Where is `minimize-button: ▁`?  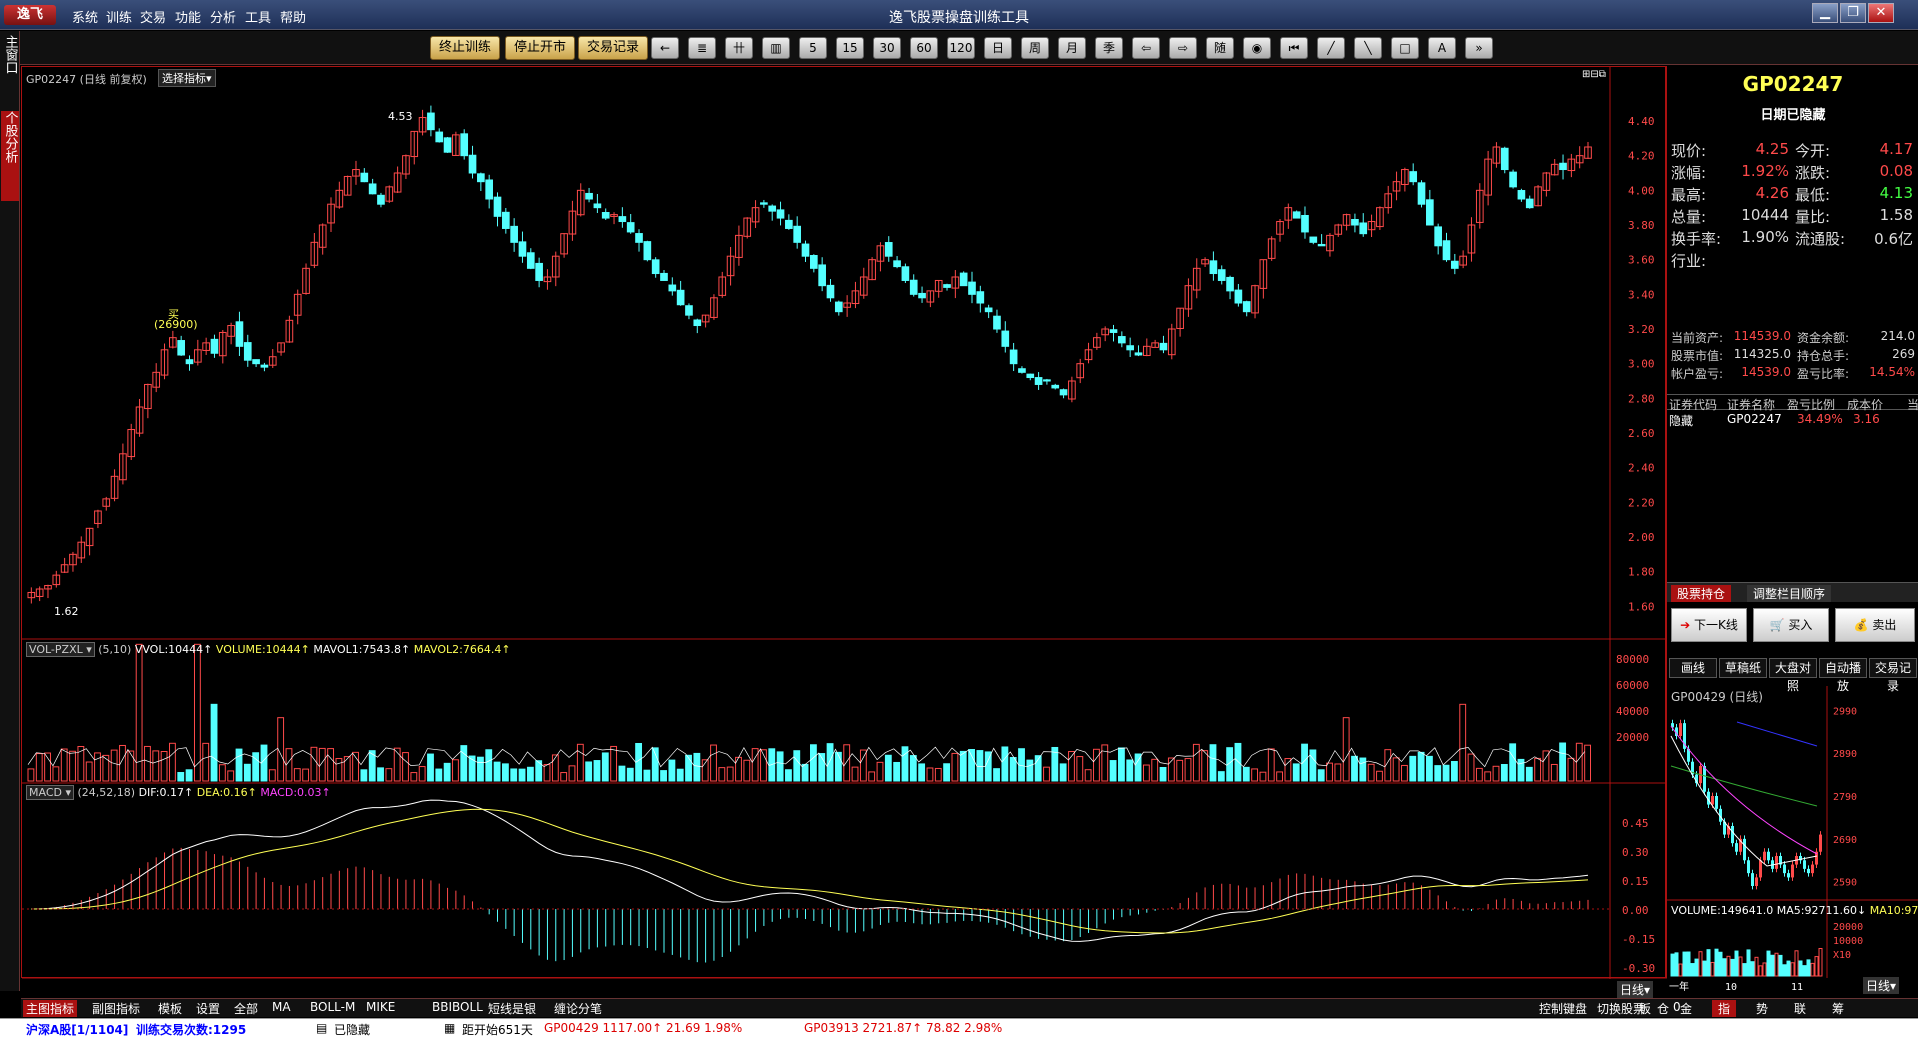 minimize-button: ▁ is located at coordinates (1825, 13).